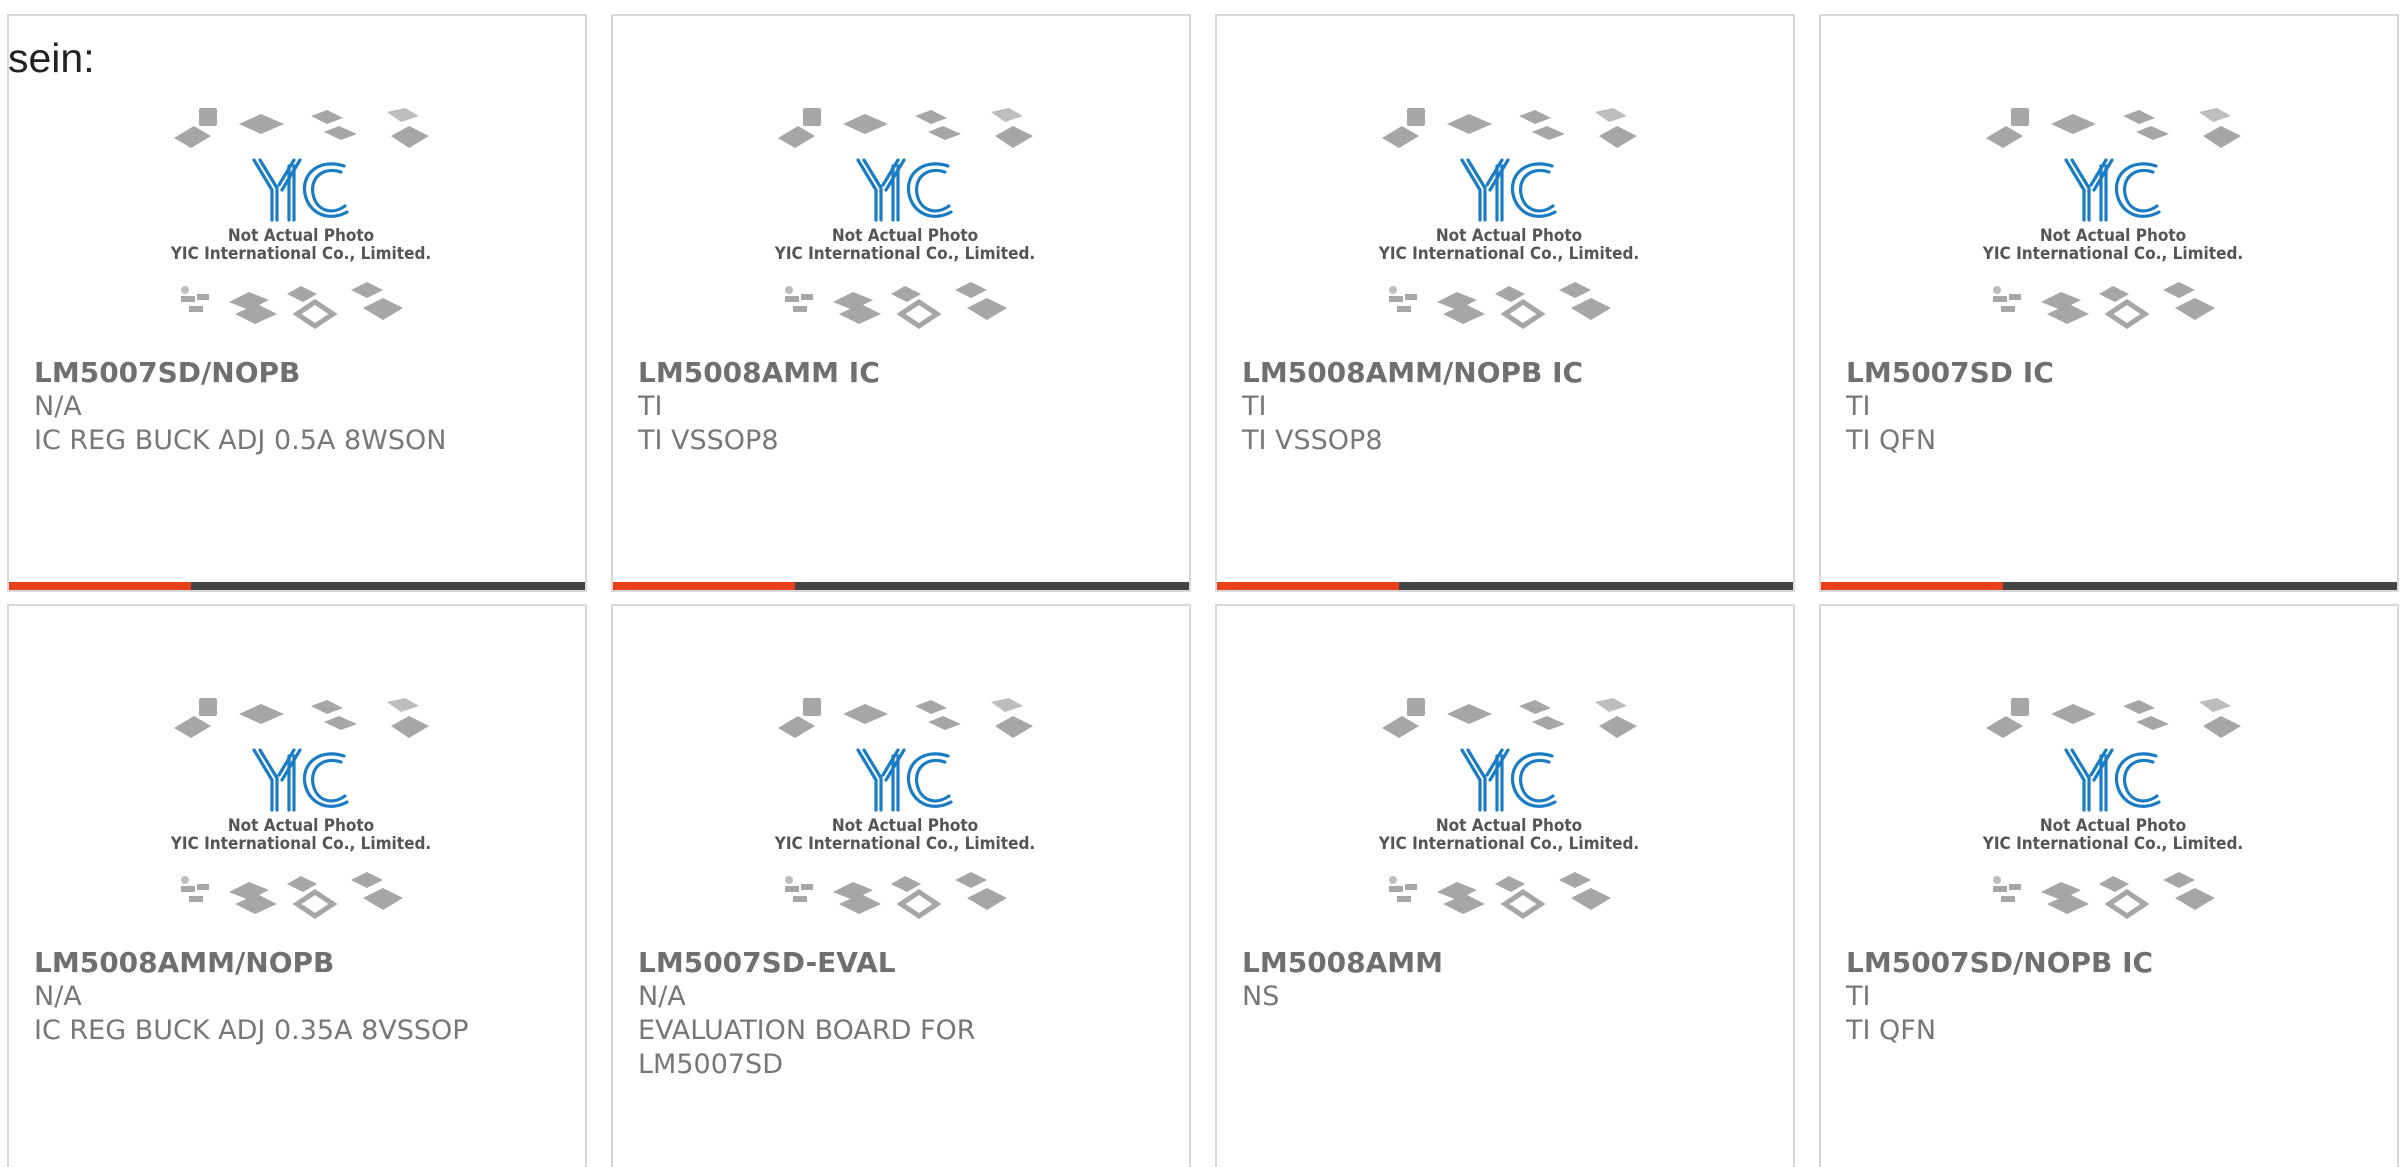 The width and height of the screenshot is (2400, 1167). What do you see at coordinates (1261, 996) in the screenshot?
I see `manufacturer-text: NS` at bounding box center [1261, 996].